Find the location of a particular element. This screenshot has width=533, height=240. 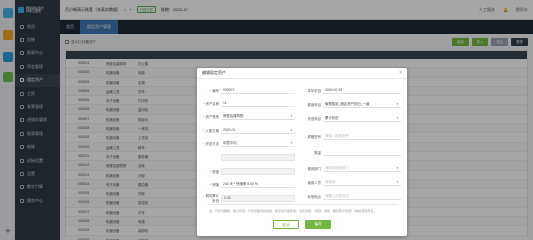

field-label: 期初累计折旧 is located at coordinates (212, 198).